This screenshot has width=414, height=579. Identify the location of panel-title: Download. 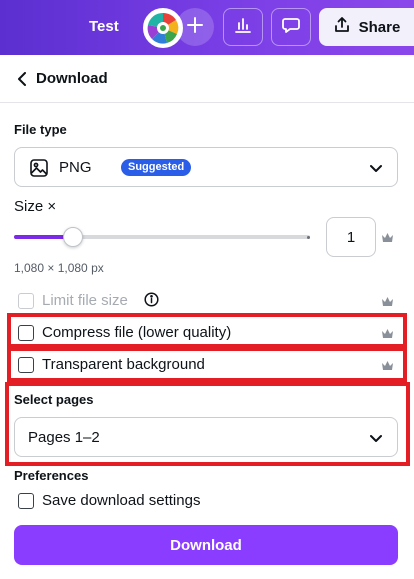
(72, 78).